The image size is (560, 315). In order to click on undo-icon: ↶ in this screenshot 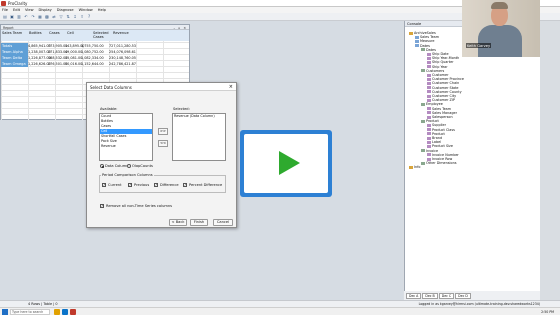, I will do `click(26, 17)`.